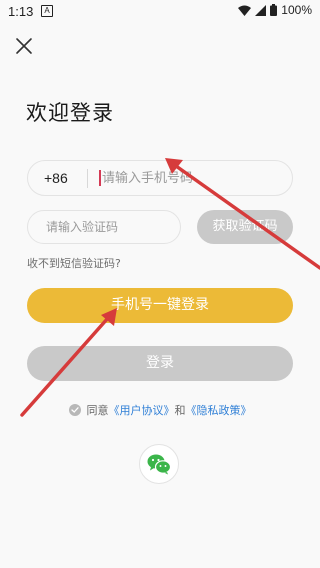 The image size is (320, 568). What do you see at coordinates (47, 11) in the screenshot?
I see `a-notification-icon: A` at bounding box center [47, 11].